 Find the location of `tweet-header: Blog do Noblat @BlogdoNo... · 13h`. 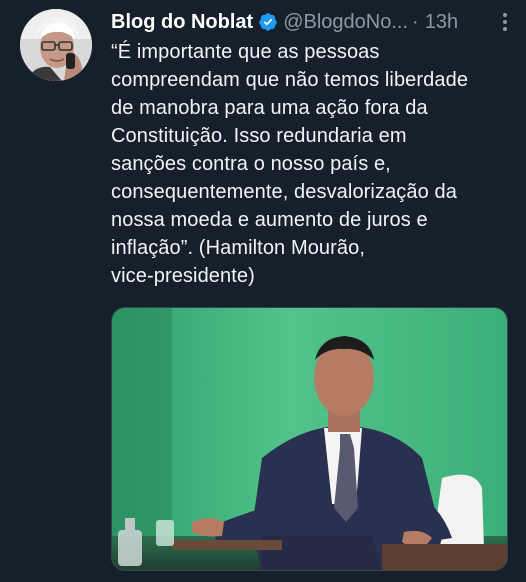

tweet-header: Blog do Noblat @BlogdoNo... · 13h is located at coordinates (313, 22).